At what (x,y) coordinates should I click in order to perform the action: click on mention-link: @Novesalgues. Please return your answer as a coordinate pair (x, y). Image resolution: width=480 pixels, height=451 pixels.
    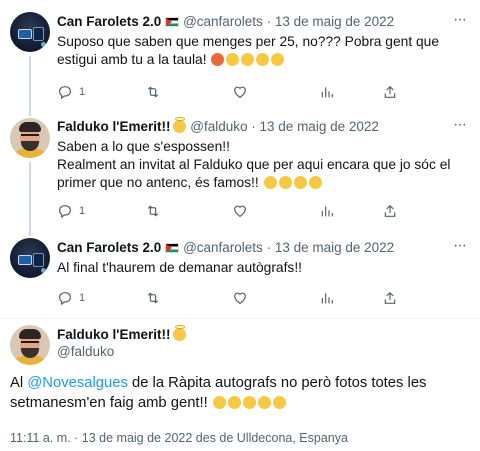
    Looking at the image, I should click on (77, 383).